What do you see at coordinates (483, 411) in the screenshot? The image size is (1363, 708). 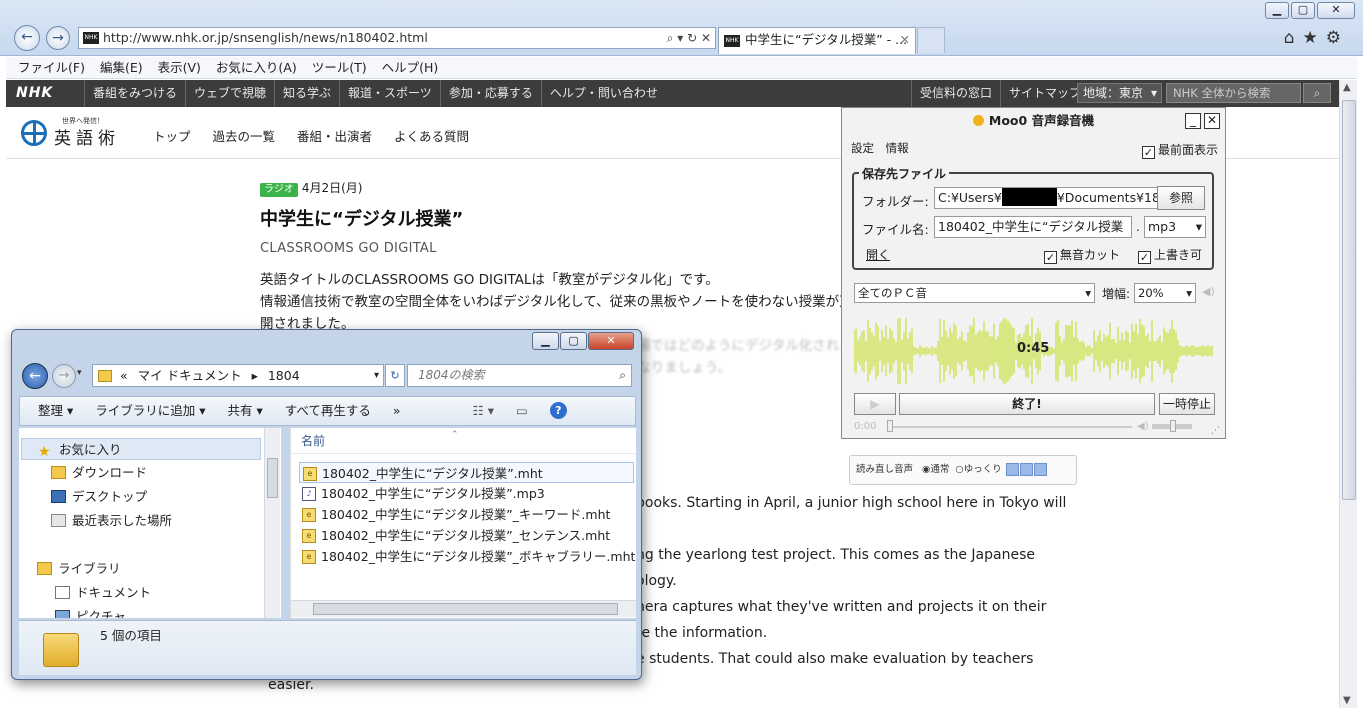 I see `view-options-icon: ☷ ▾` at bounding box center [483, 411].